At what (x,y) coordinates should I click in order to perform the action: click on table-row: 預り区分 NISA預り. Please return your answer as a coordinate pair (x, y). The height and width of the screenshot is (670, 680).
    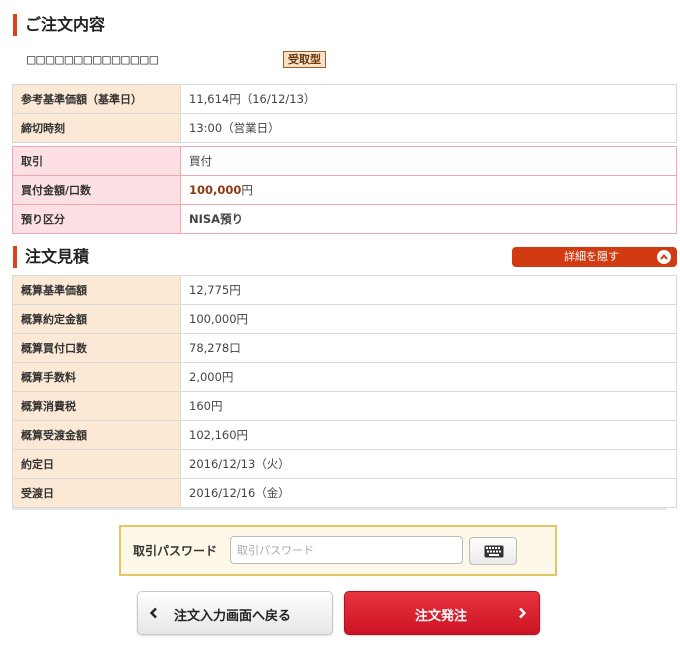
    Looking at the image, I should click on (344, 219).